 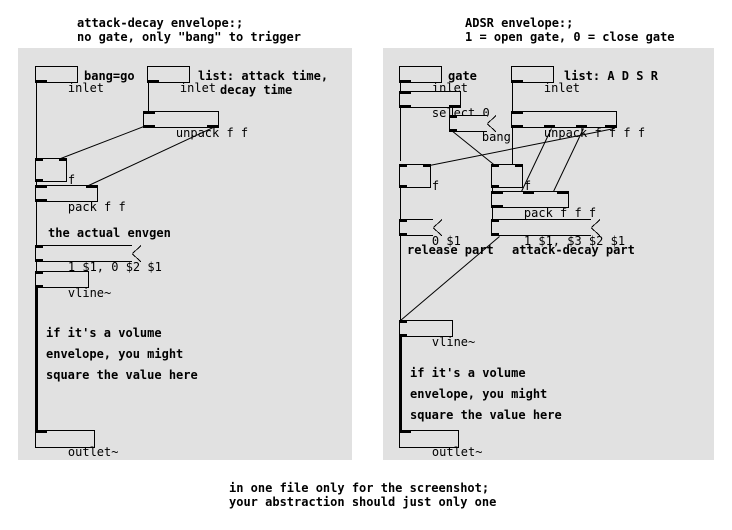 I want to click on right-inlet-list: inlet, so click(x=545, y=80).